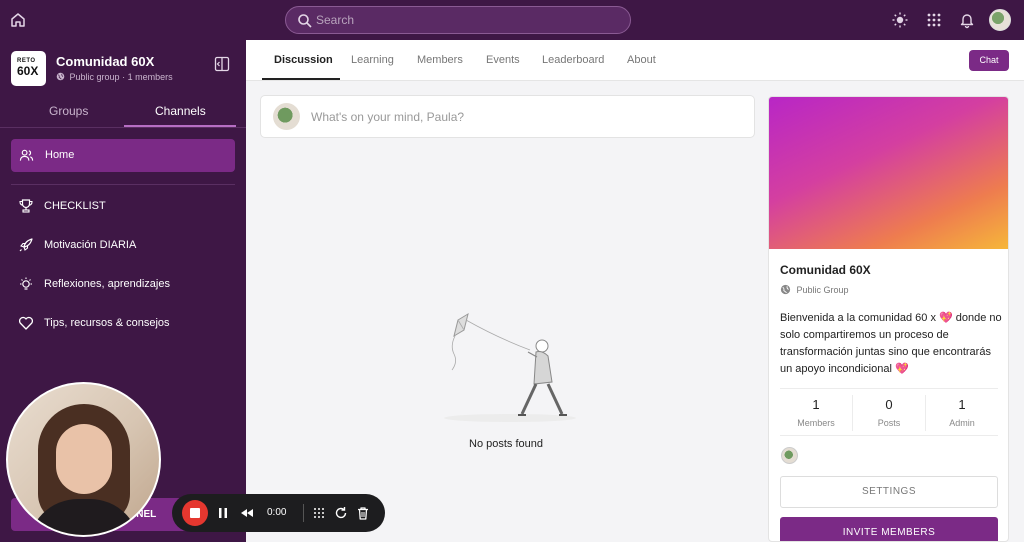 This screenshot has height=542, width=1024. I want to click on settings-button: SETTINGS, so click(889, 492).